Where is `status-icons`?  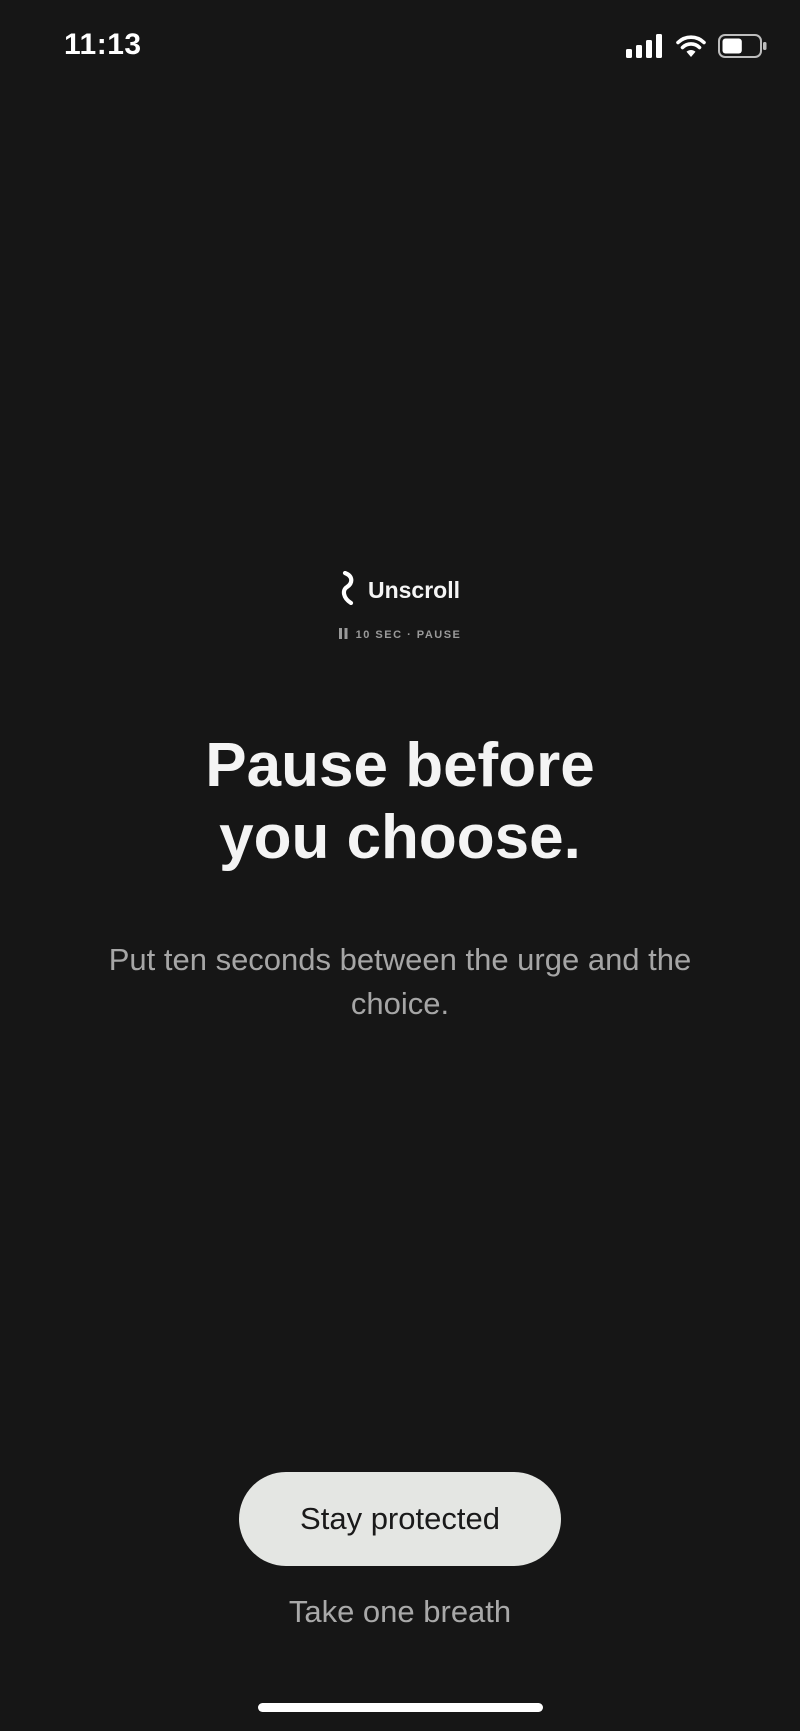
status-icons is located at coordinates (697, 48).